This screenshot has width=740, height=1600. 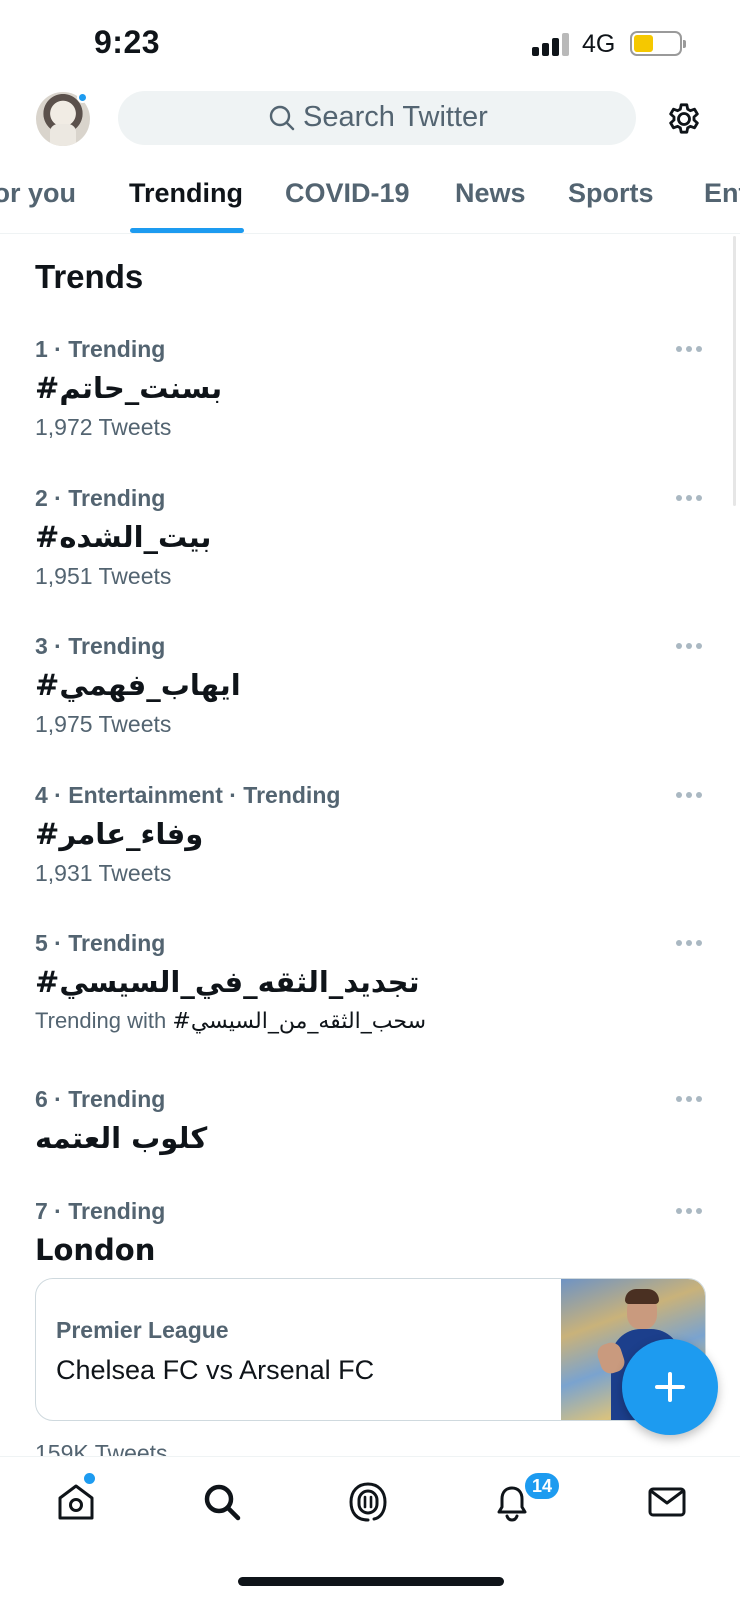 I want to click on messages-icon, so click(x=667, y=1502).